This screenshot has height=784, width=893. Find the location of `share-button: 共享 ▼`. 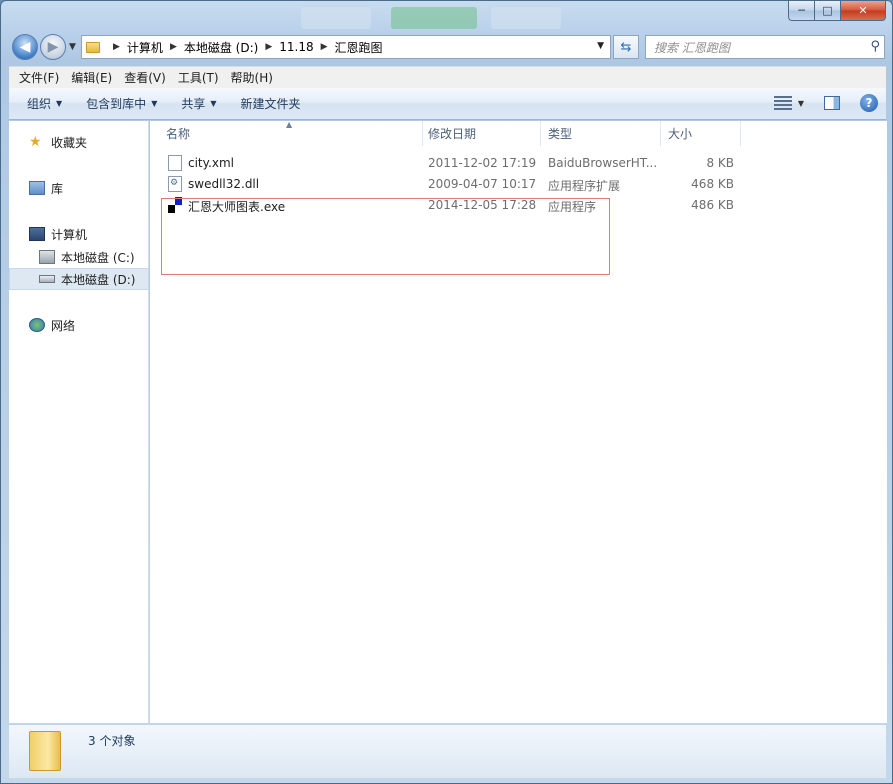

share-button: 共享 ▼ is located at coordinates (198, 103).